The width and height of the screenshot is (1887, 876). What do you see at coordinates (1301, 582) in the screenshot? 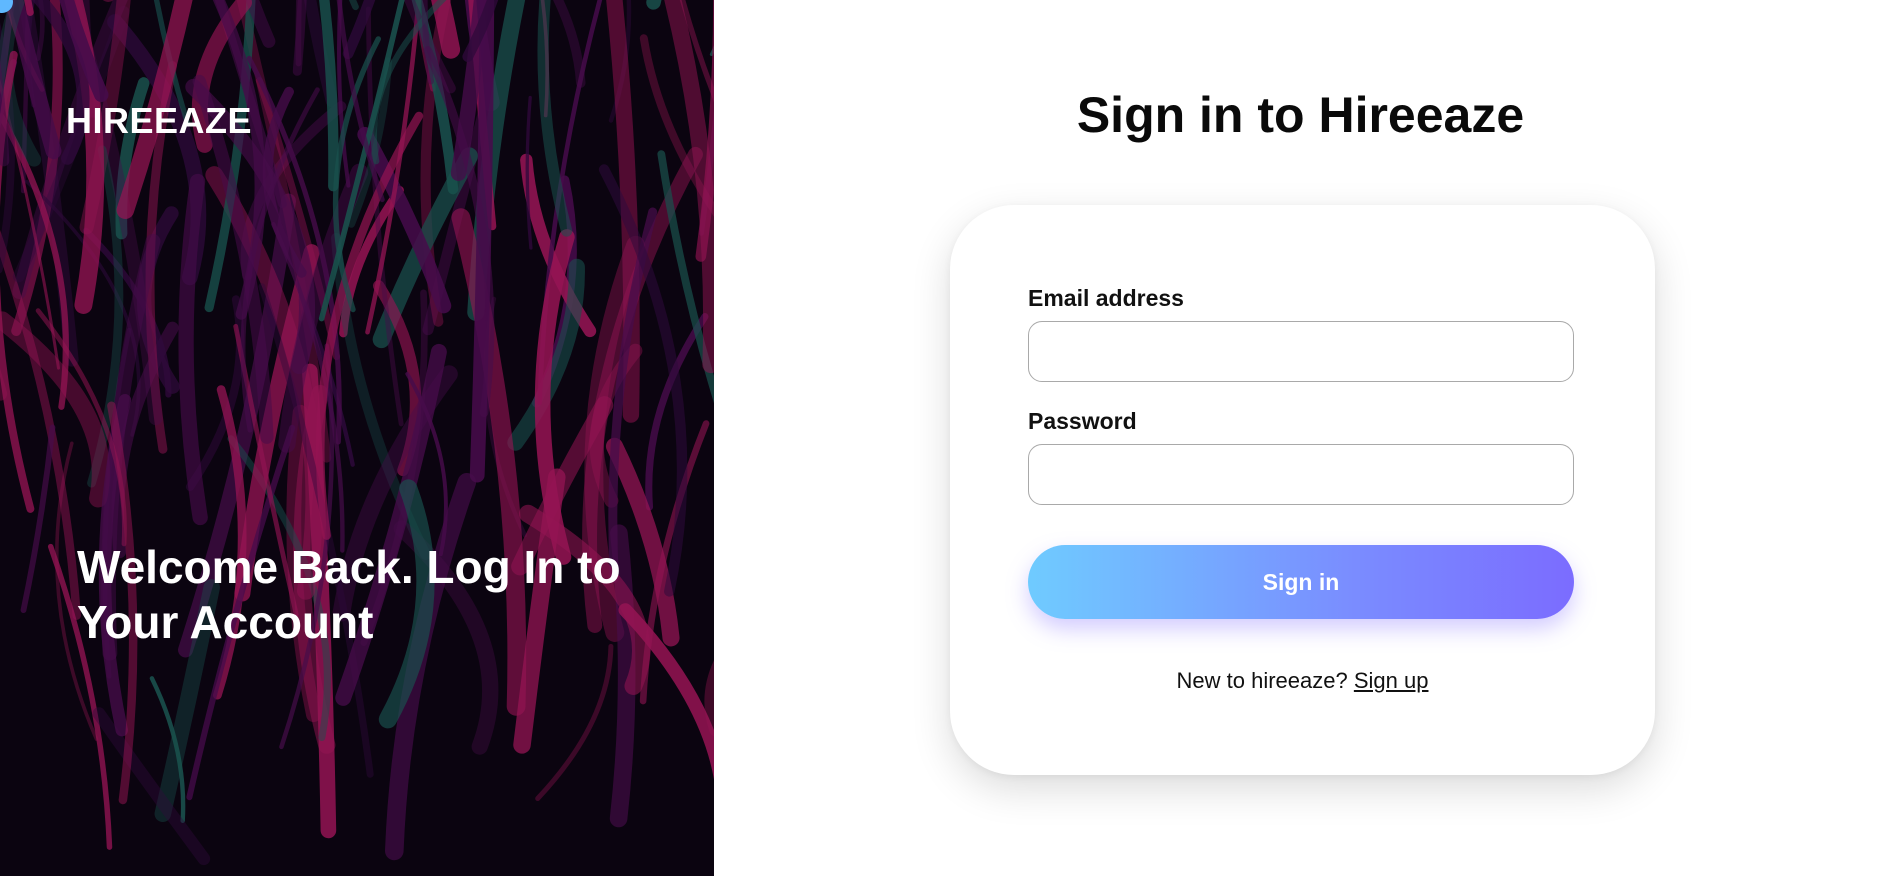
I see `sign-in-button: Sign in` at bounding box center [1301, 582].